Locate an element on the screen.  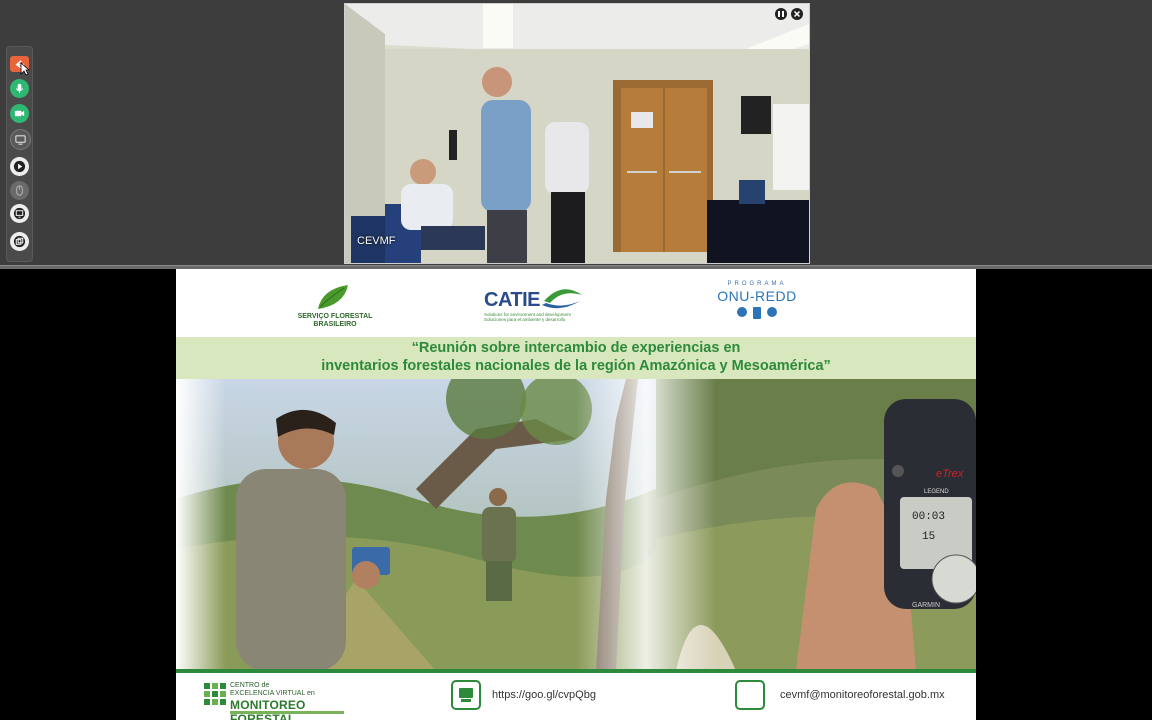
microphone-icon is located at coordinates (19, 88).